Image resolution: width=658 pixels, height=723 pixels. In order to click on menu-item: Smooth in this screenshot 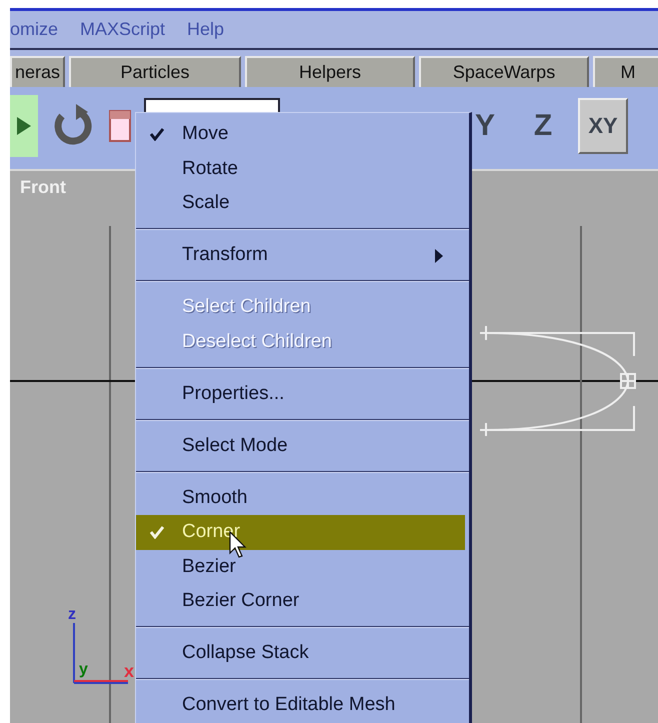, I will do `click(300, 497)`.